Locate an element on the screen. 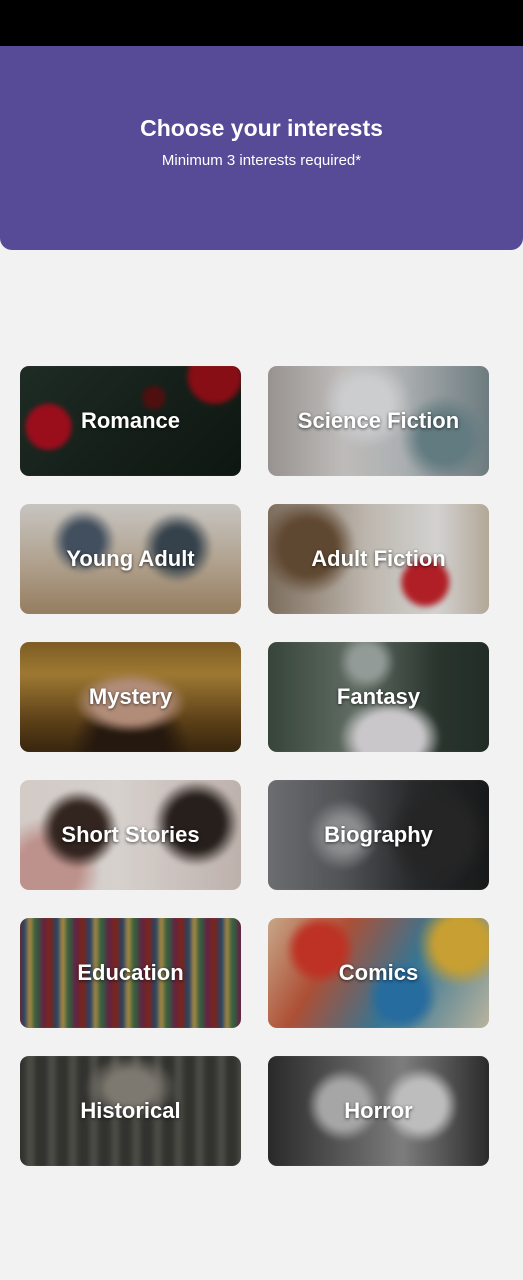 This screenshot has height=1280, width=523. interest-card-label: Education is located at coordinates (130, 972).